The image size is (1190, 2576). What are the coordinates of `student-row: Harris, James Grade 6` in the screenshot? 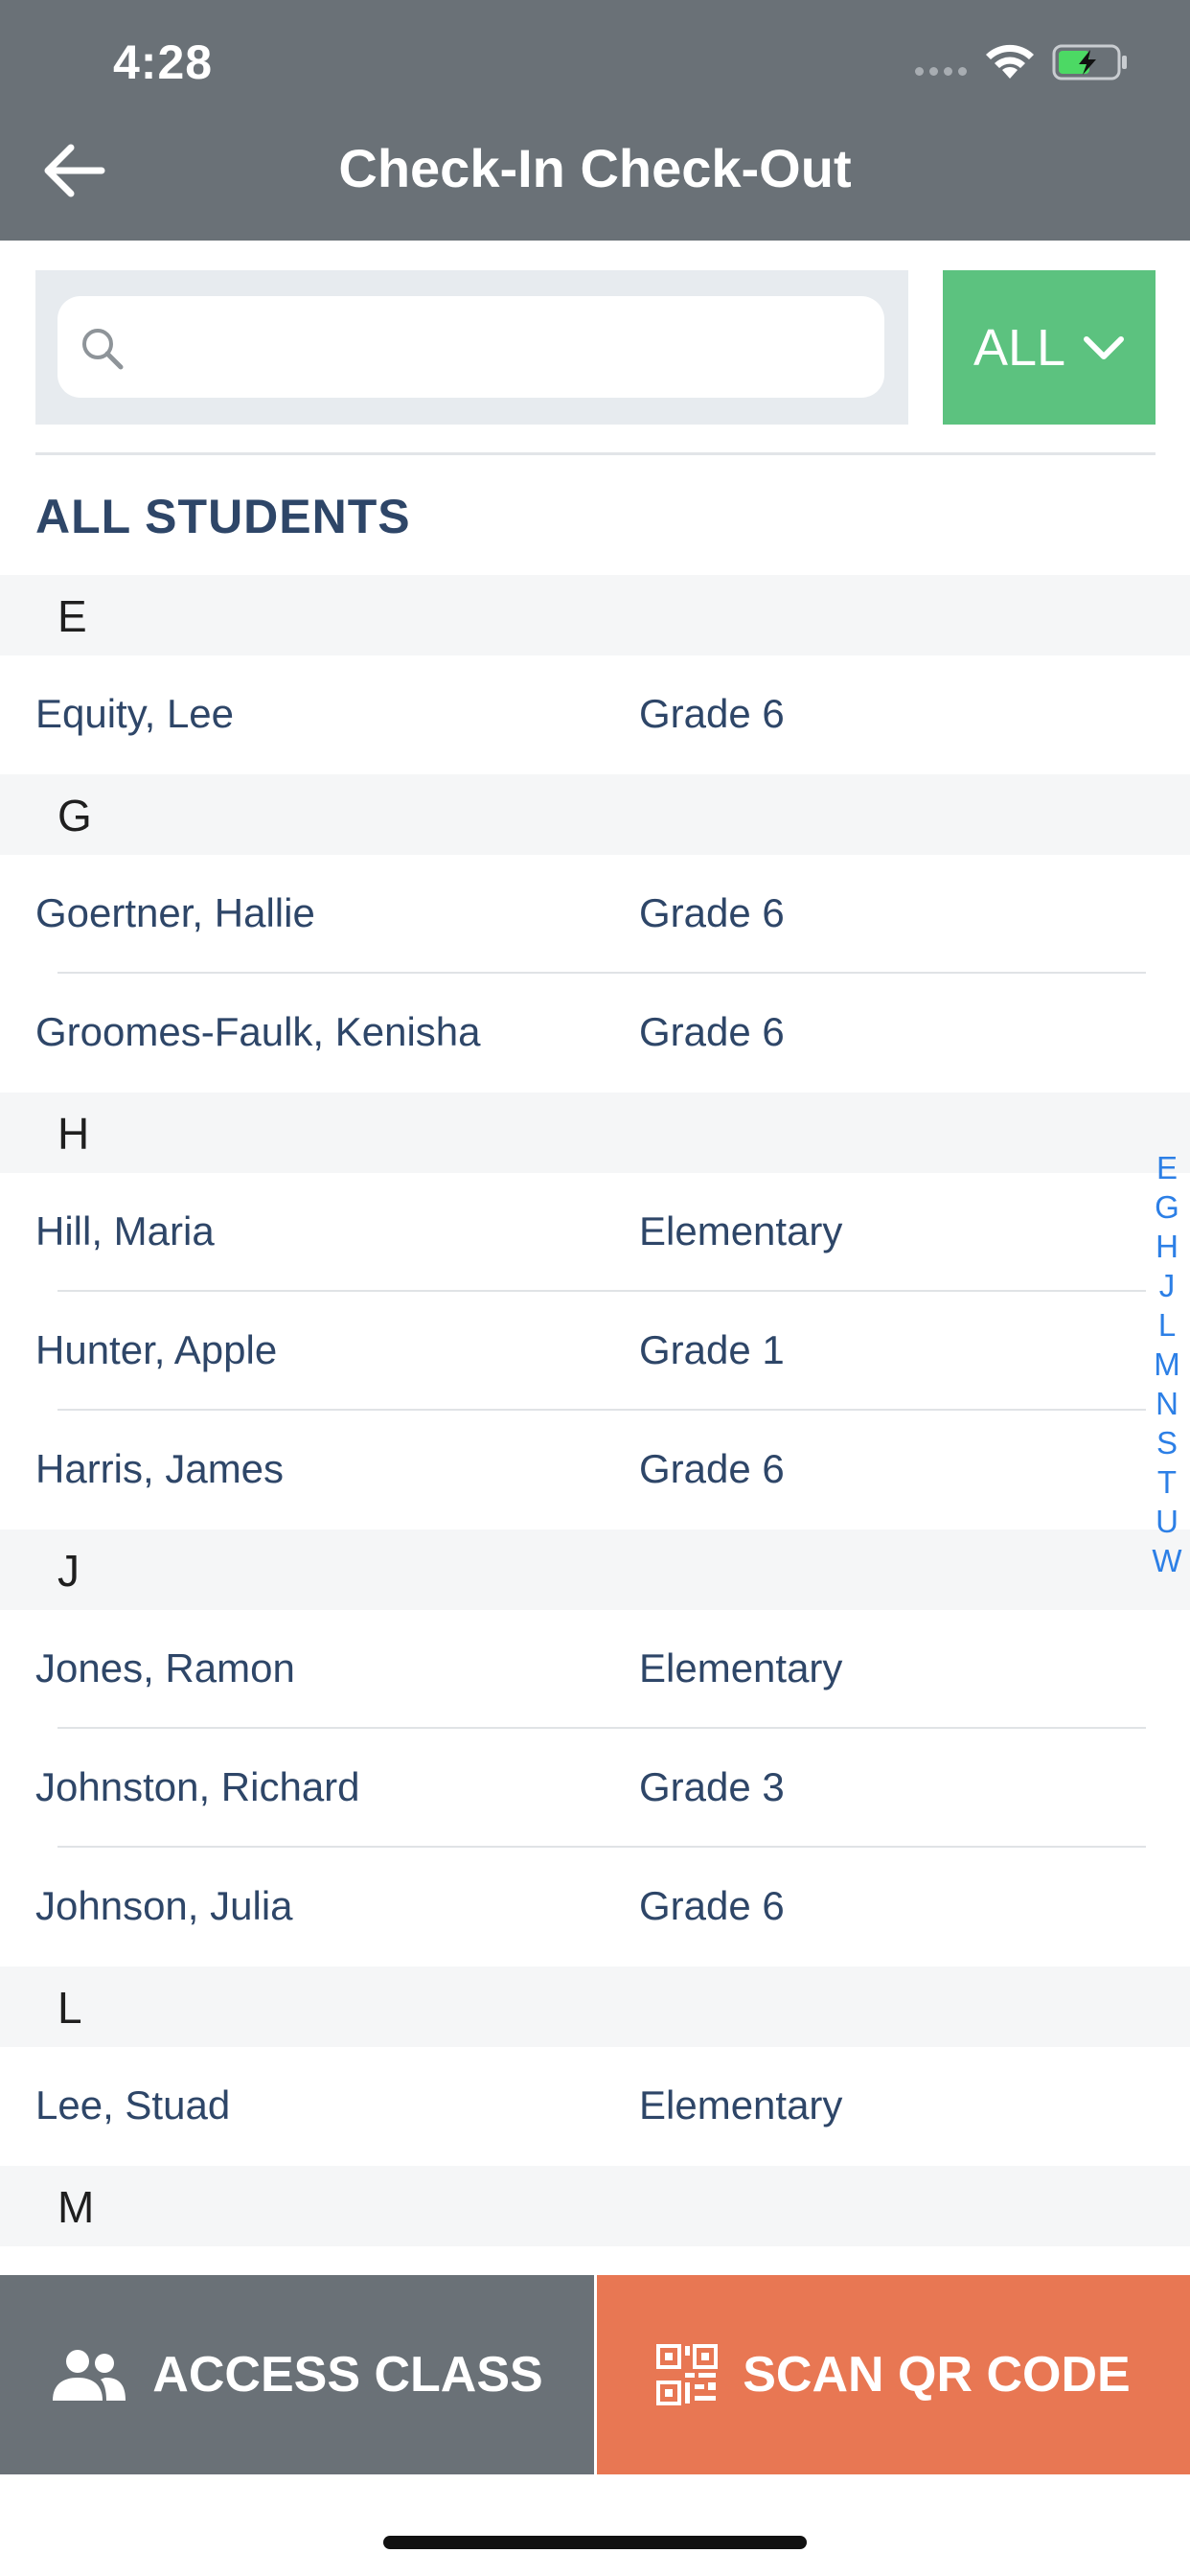 It's located at (595, 1470).